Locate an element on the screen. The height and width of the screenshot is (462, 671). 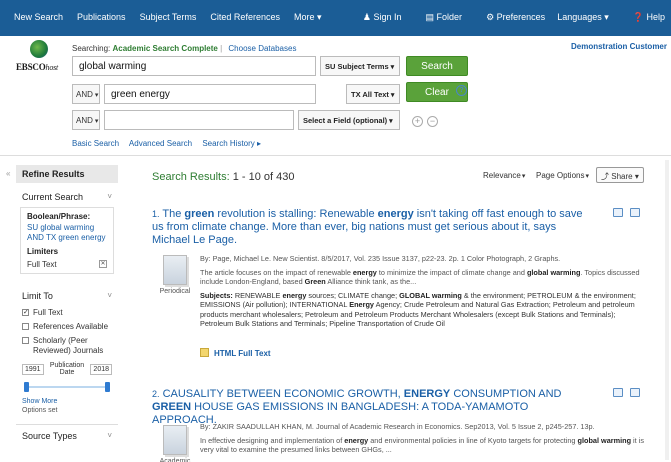
html-full-text-link: HTML Full Text is located at coordinates (235, 353).